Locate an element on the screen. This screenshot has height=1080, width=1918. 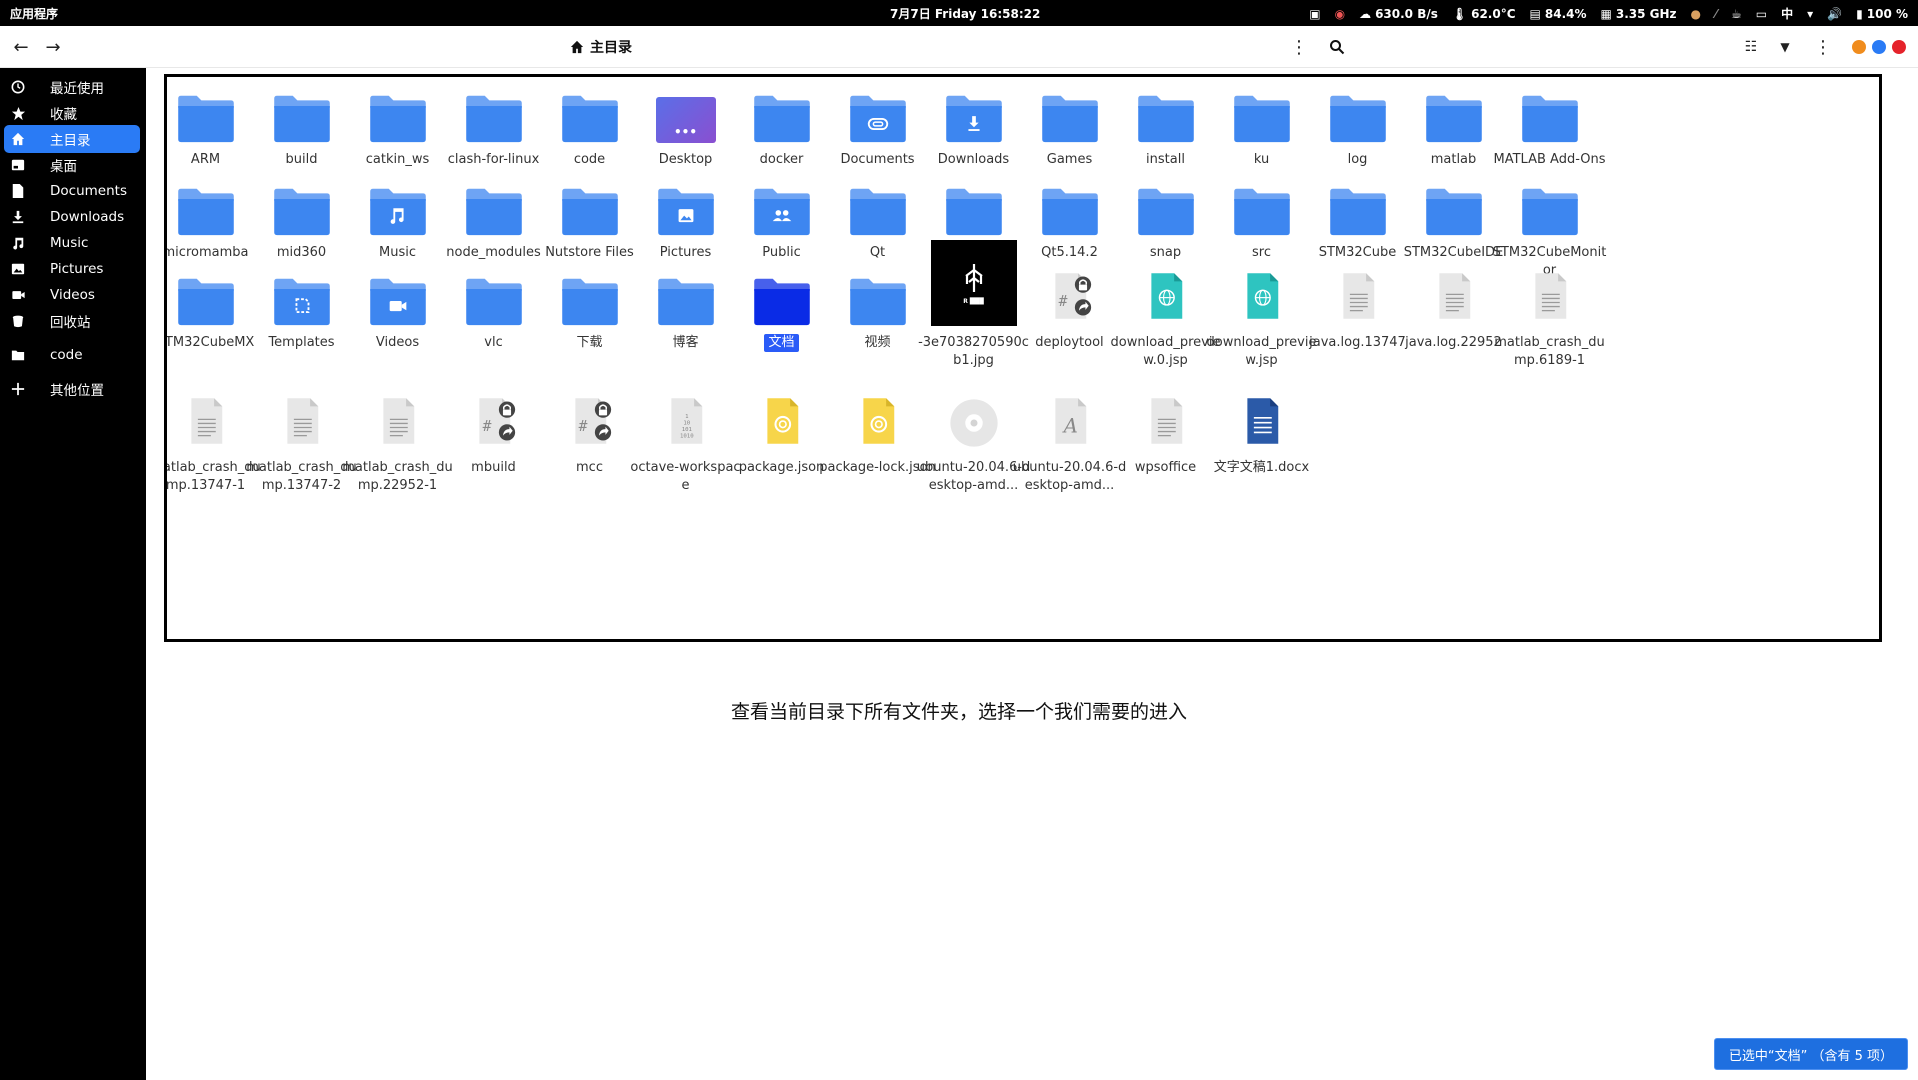
sidebar-item-label: Pictures is located at coordinates (77, 269).